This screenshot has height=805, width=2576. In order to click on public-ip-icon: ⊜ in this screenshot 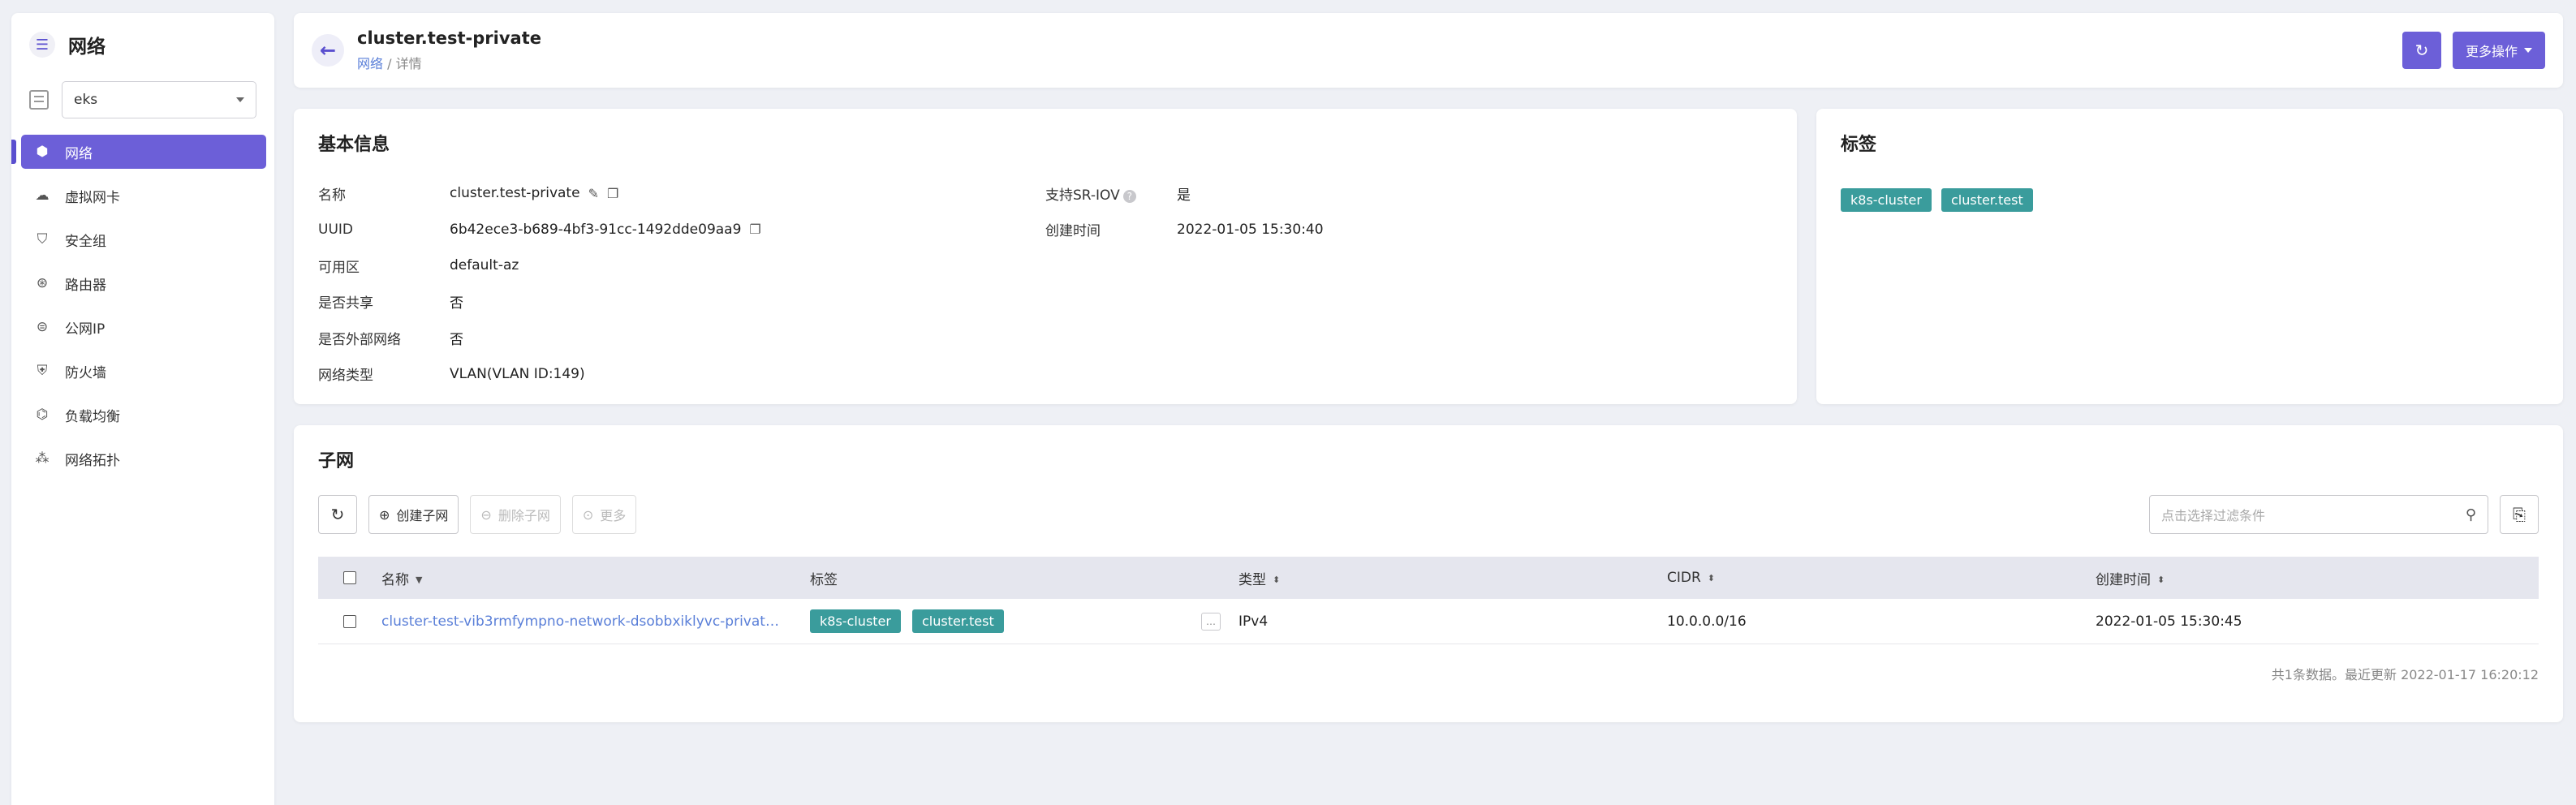, I will do `click(43, 327)`.